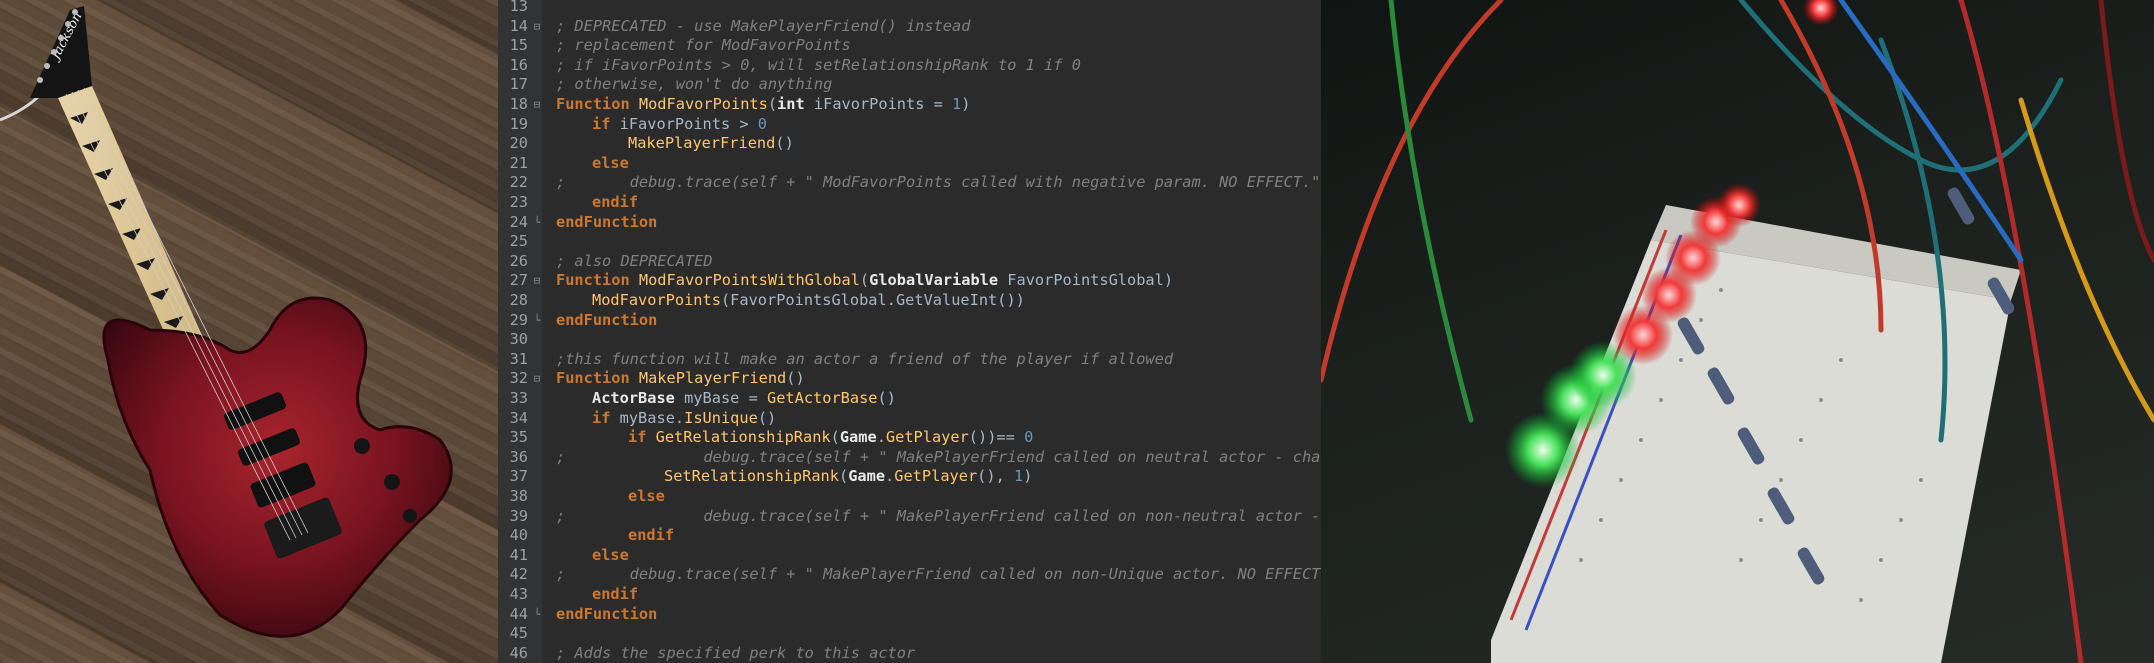  What do you see at coordinates (909, 321) in the screenshot?
I see `code-line: 29 └ endFunction` at bounding box center [909, 321].